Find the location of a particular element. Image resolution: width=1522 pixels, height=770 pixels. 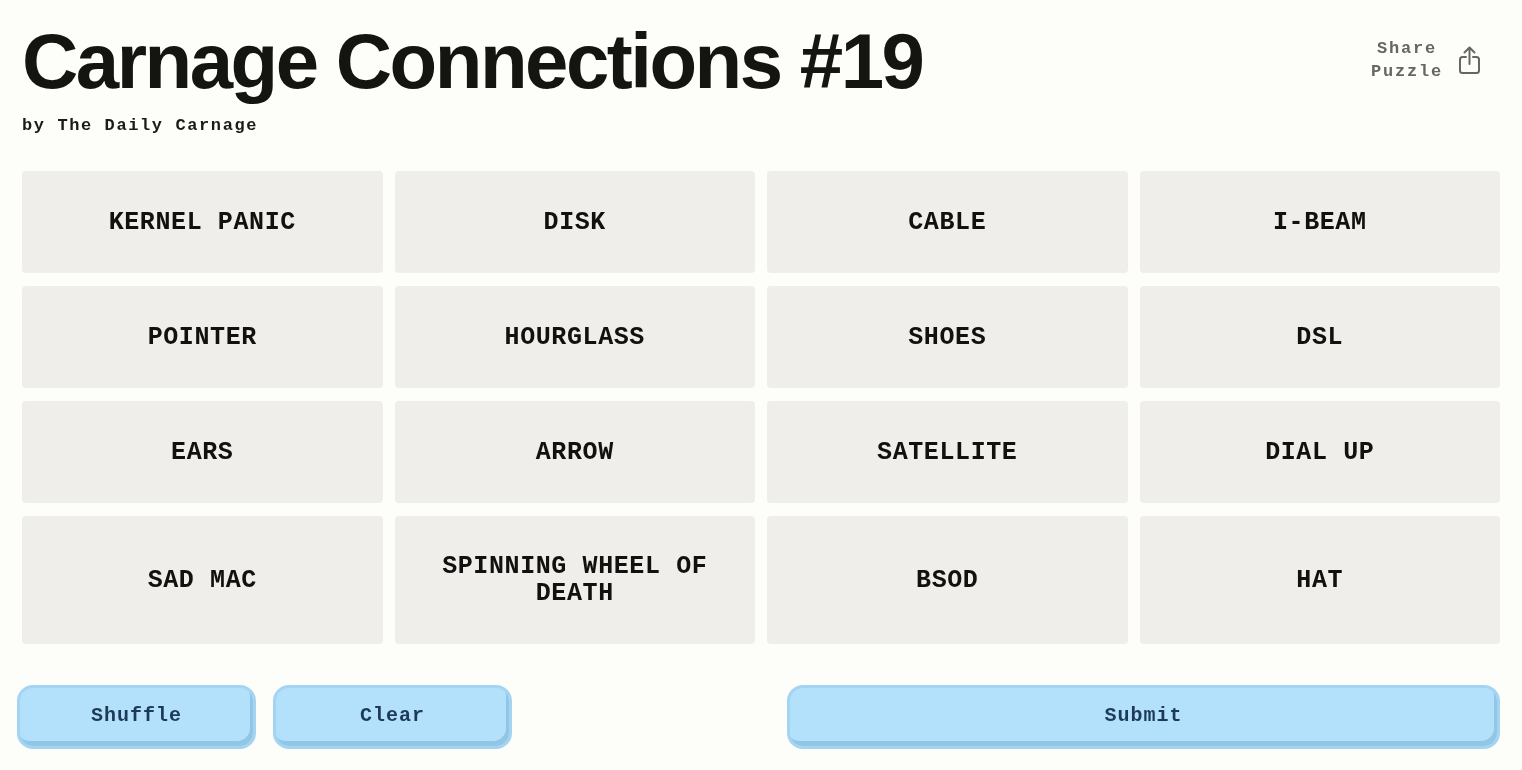

word-tile: HAT is located at coordinates (1319, 580).